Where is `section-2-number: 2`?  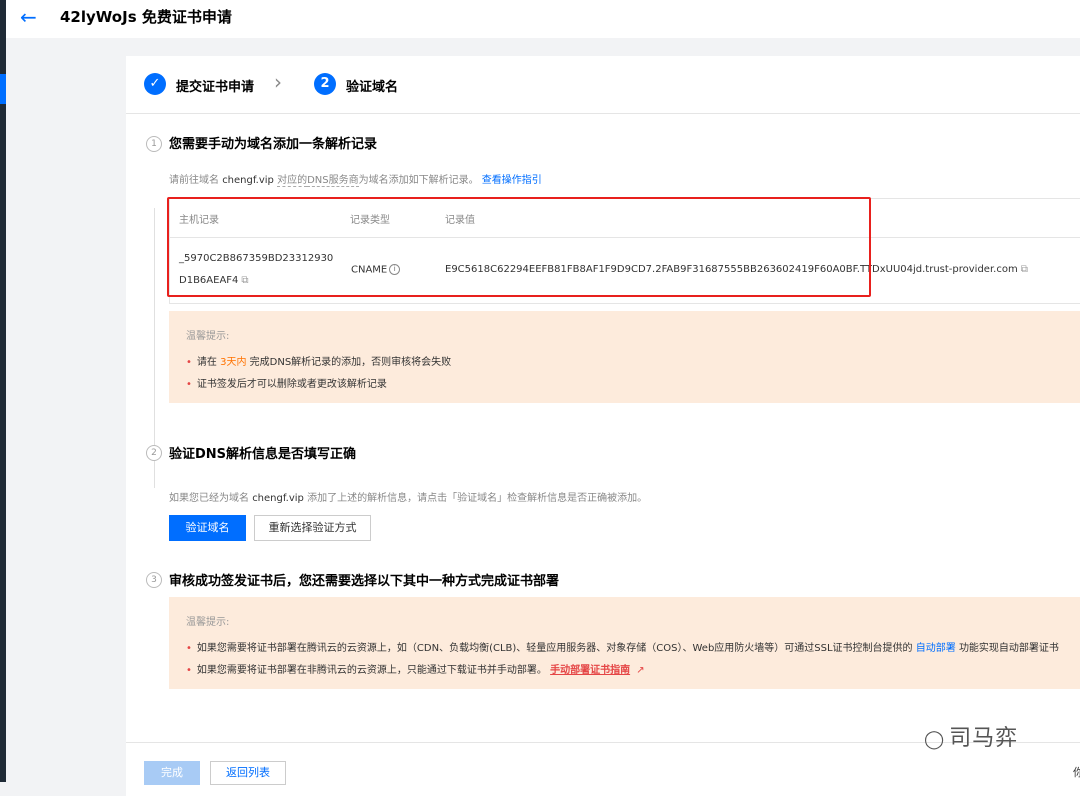
section-2-number: 2 is located at coordinates (154, 453).